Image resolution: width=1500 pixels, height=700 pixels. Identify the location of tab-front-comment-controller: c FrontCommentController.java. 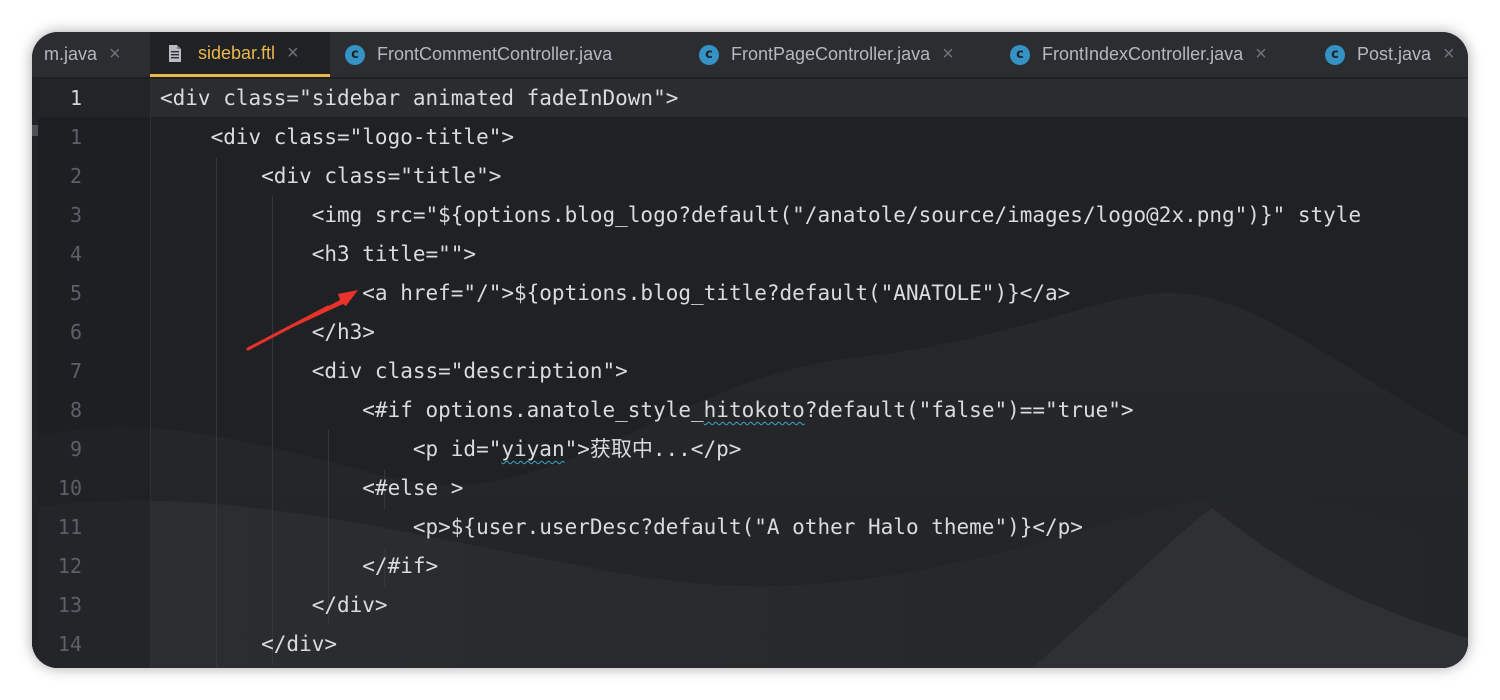
(478, 54).